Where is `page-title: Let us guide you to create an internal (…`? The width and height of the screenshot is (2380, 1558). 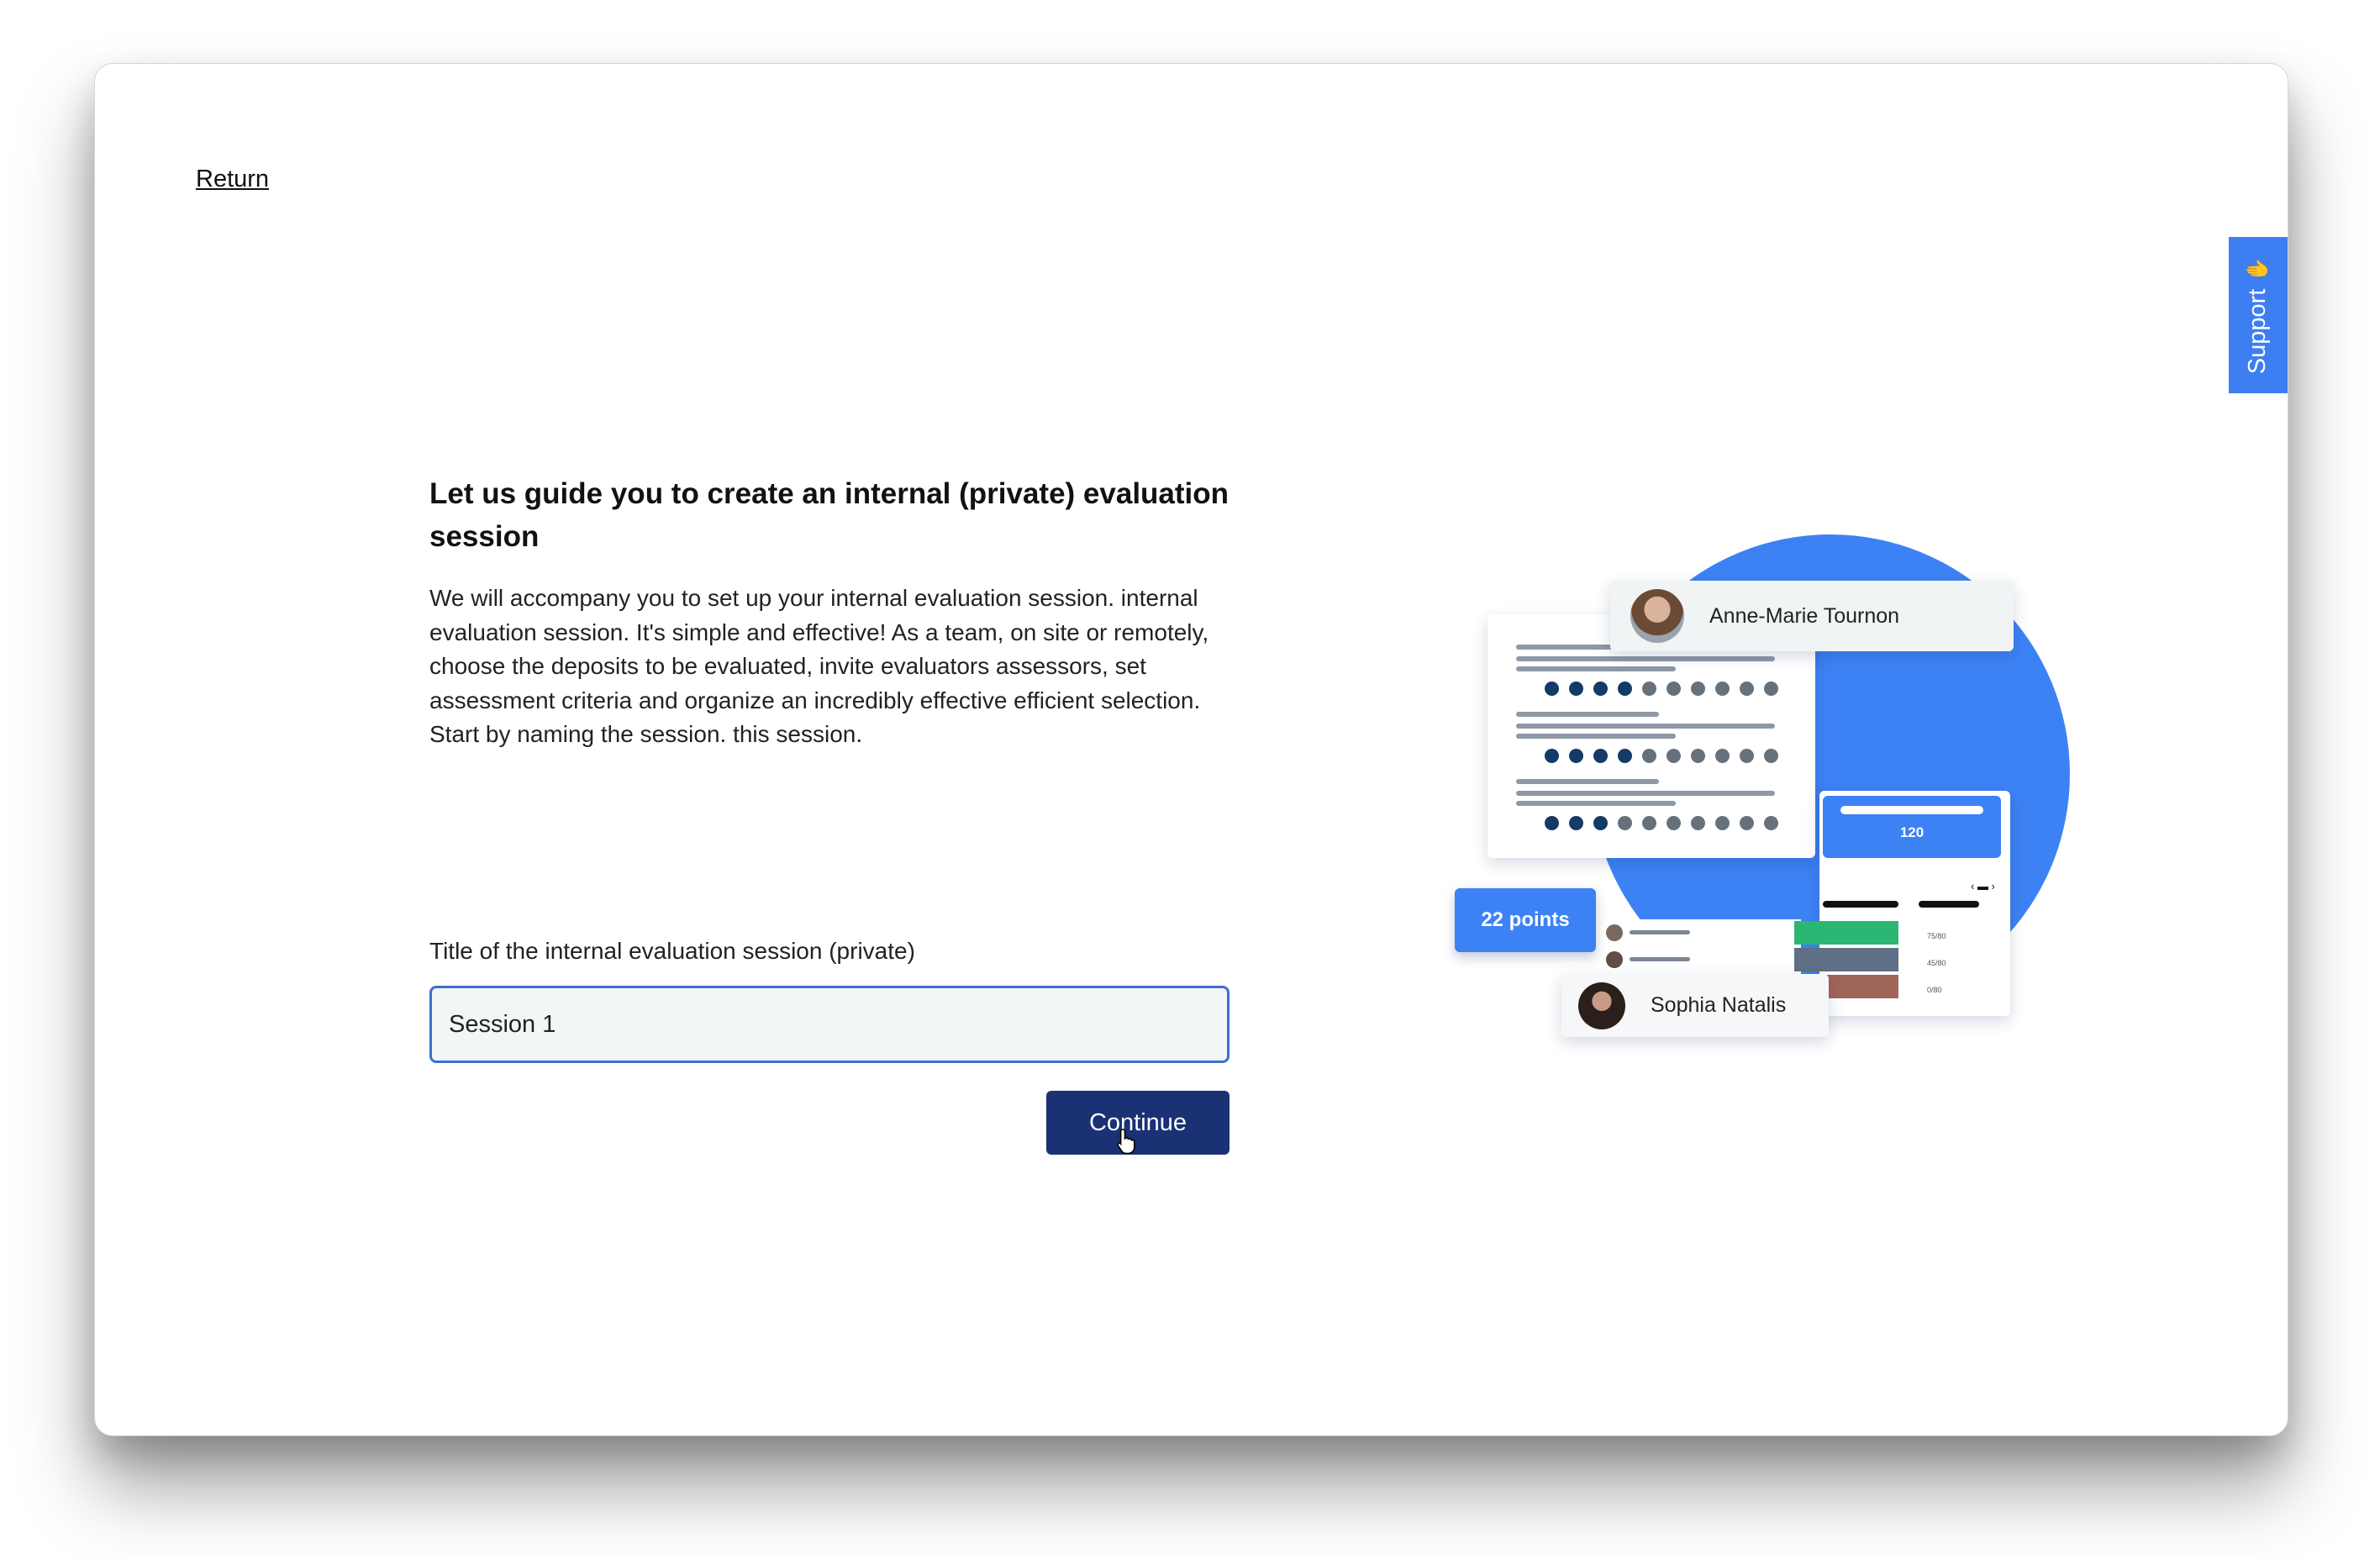 page-title: Let us guide you to create an internal (… is located at coordinates (829, 515).